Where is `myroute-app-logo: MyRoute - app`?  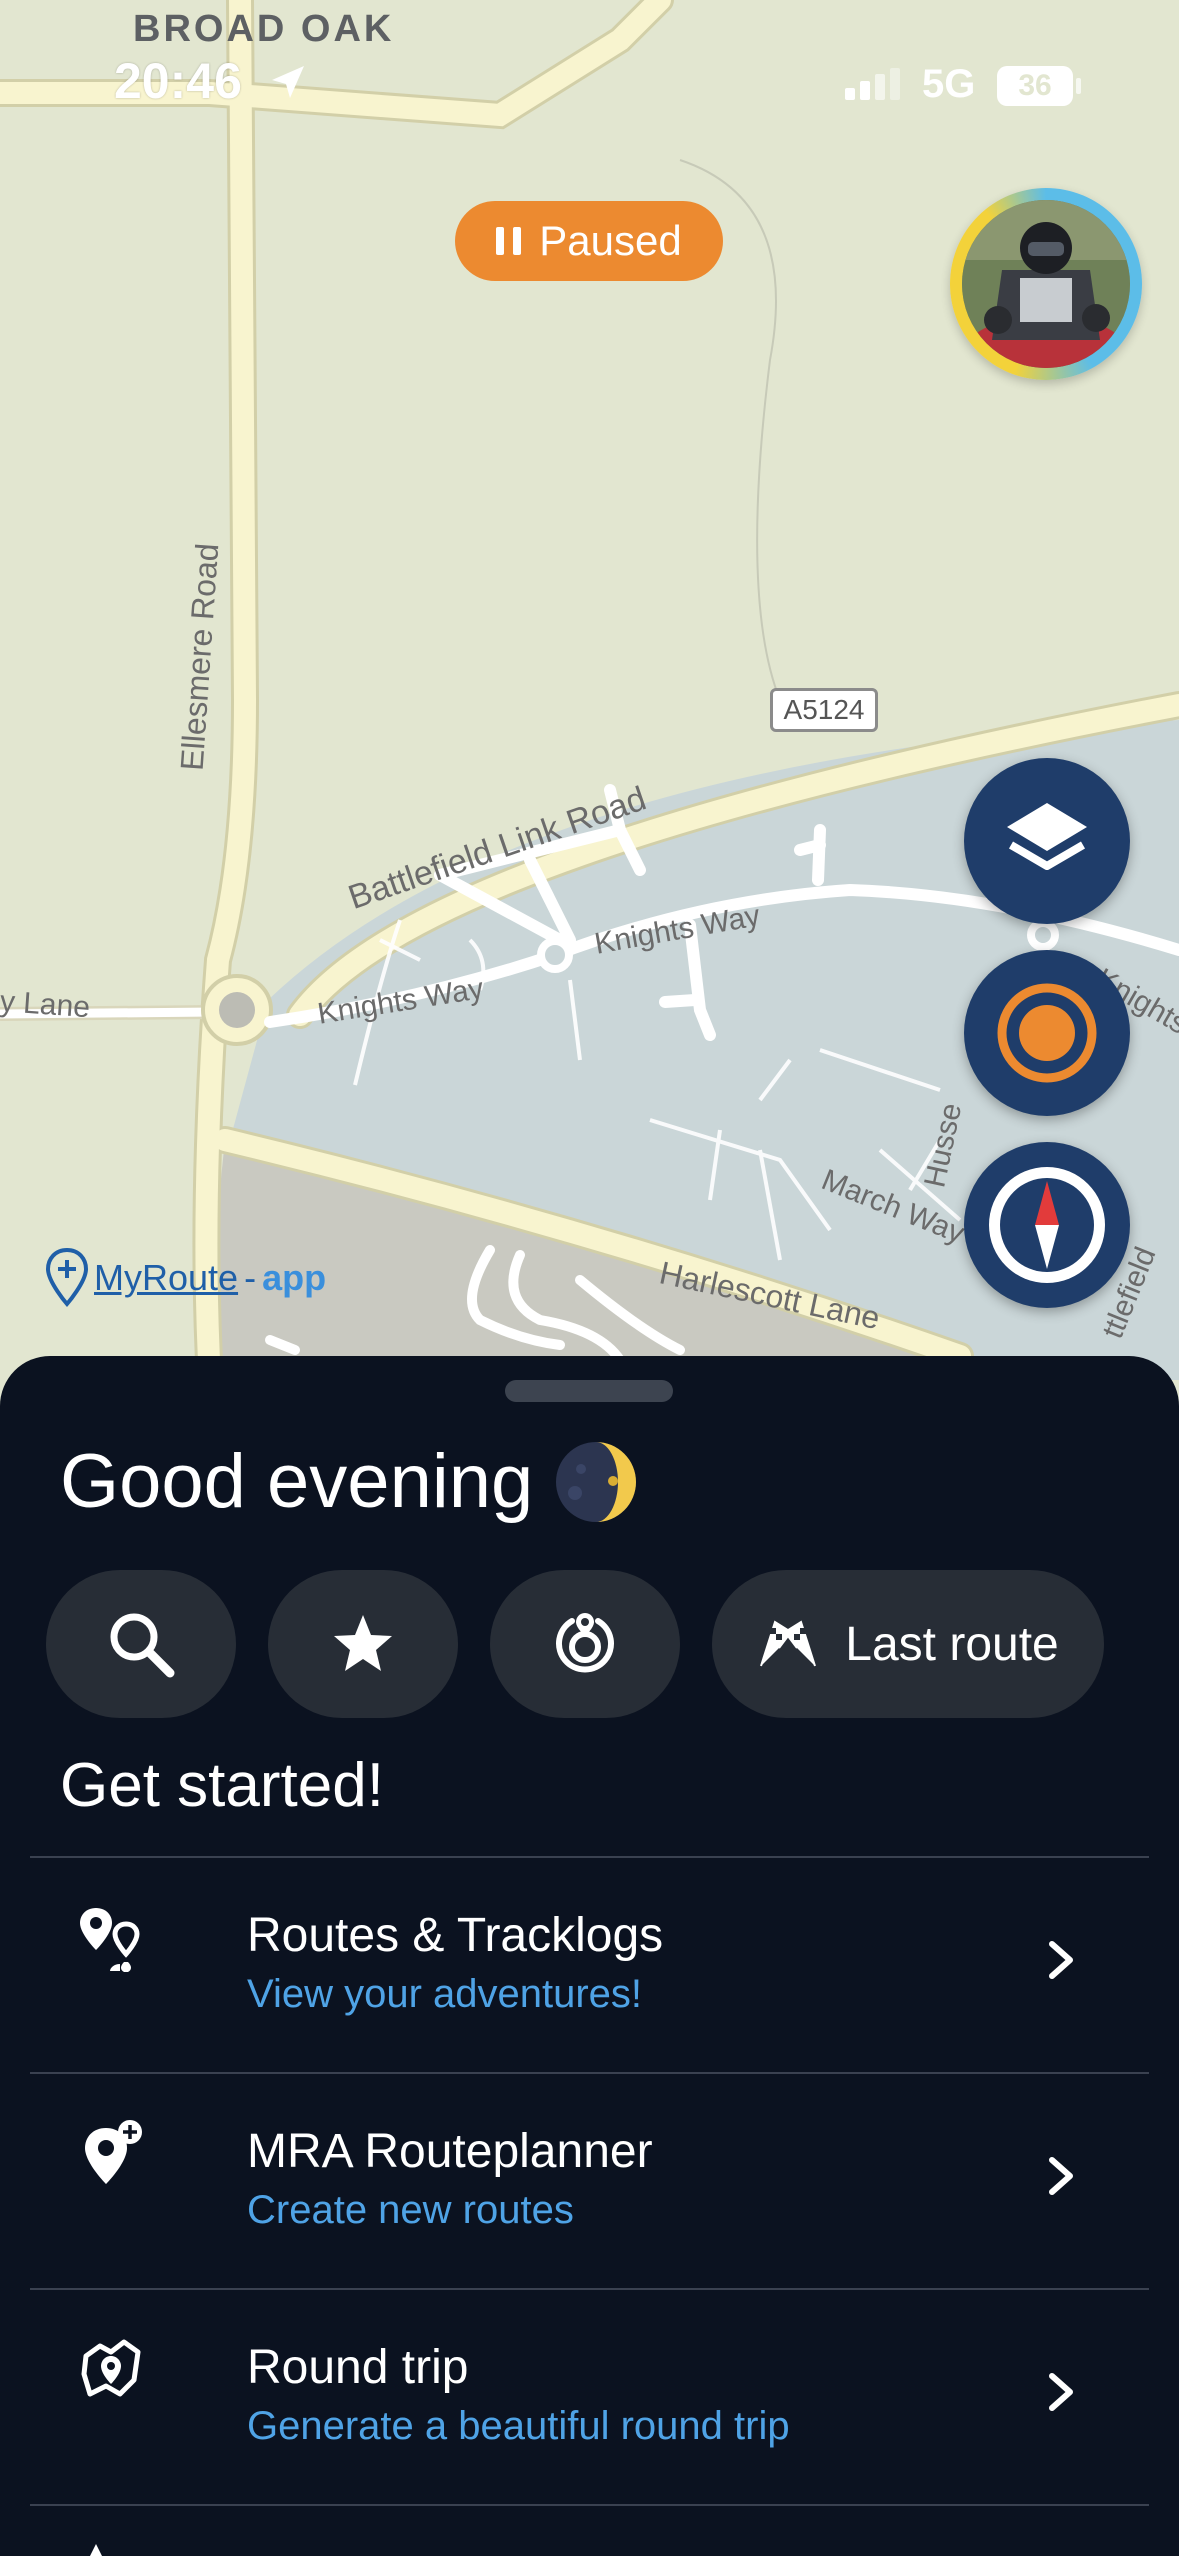 myroute-app-logo: MyRoute - app is located at coordinates (186, 1278).